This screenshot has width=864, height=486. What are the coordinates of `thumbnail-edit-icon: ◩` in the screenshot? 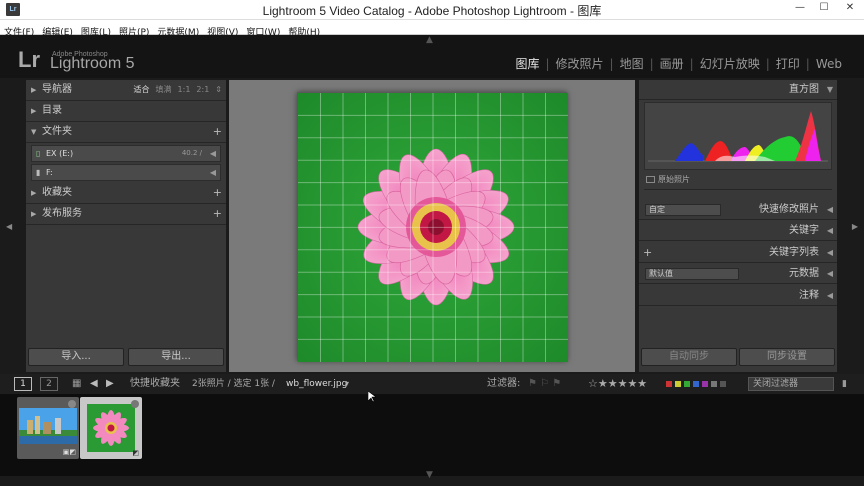 It's located at (135, 453).